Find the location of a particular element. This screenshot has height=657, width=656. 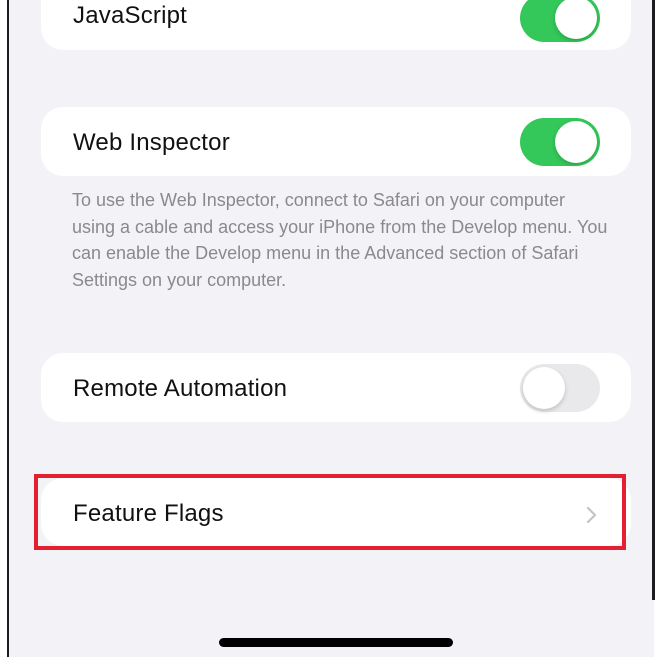

device-edge is located at coordinates (653, 300).